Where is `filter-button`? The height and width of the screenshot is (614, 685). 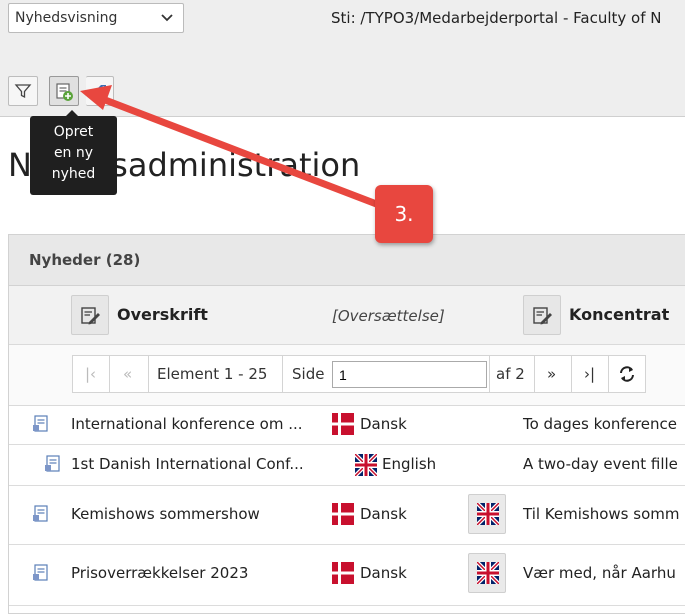 filter-button is located at coordinates (23, 91).